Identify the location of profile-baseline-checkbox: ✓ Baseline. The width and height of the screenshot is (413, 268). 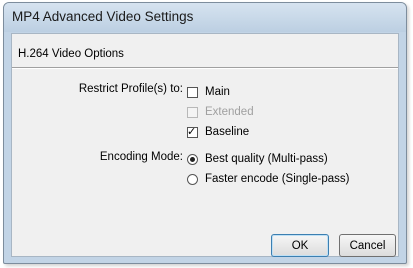
(218, 132).